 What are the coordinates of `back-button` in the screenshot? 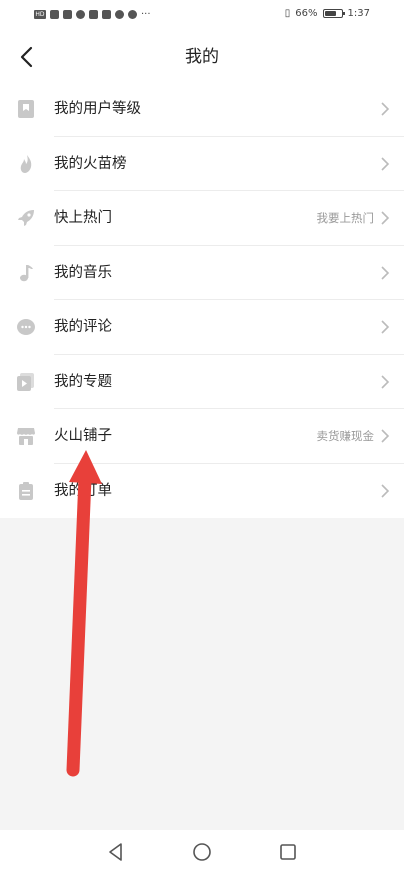 It's located at (27, 57).